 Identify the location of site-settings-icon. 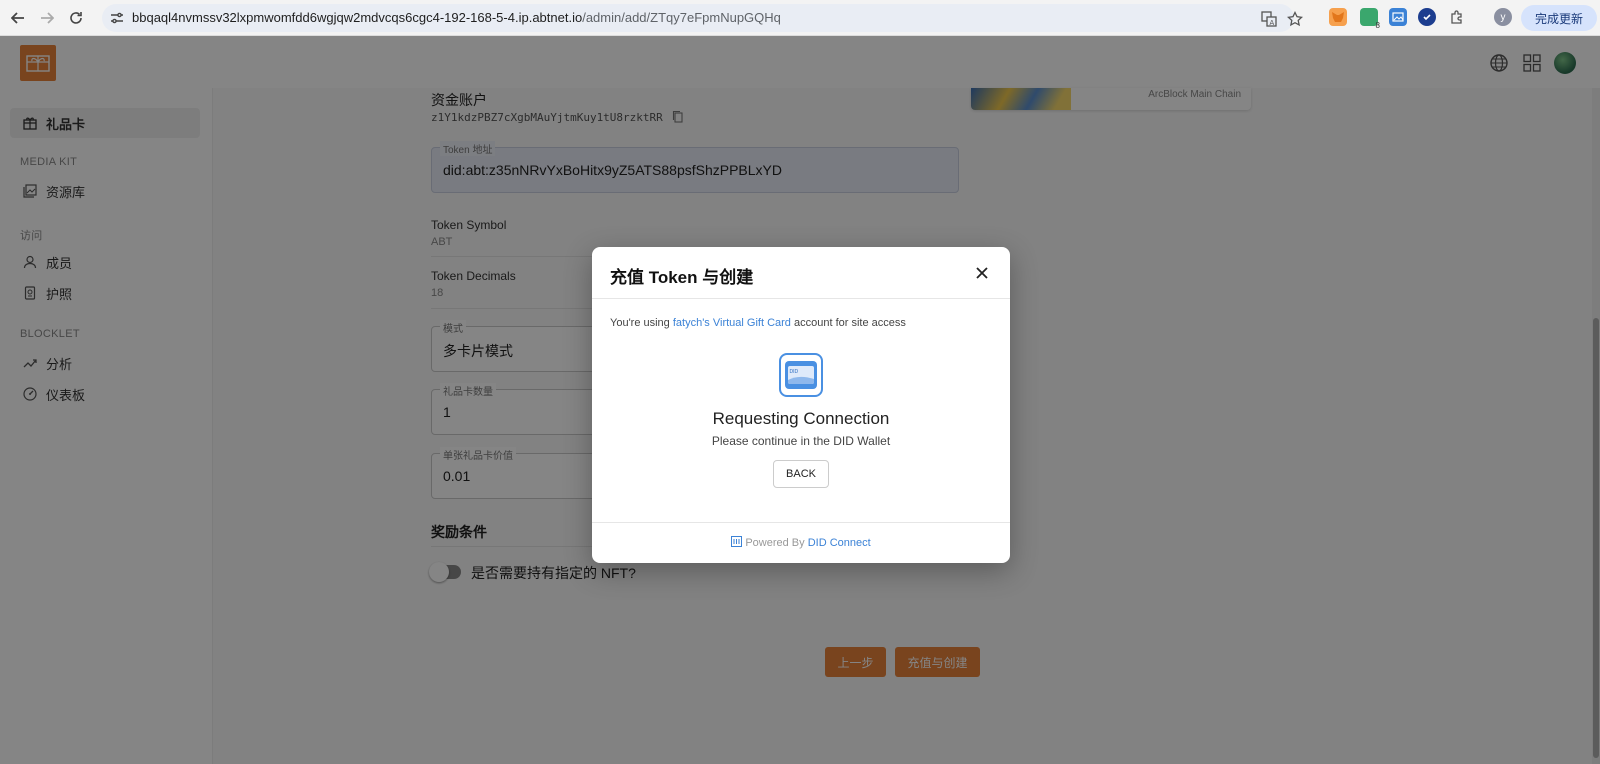
(117, 18).